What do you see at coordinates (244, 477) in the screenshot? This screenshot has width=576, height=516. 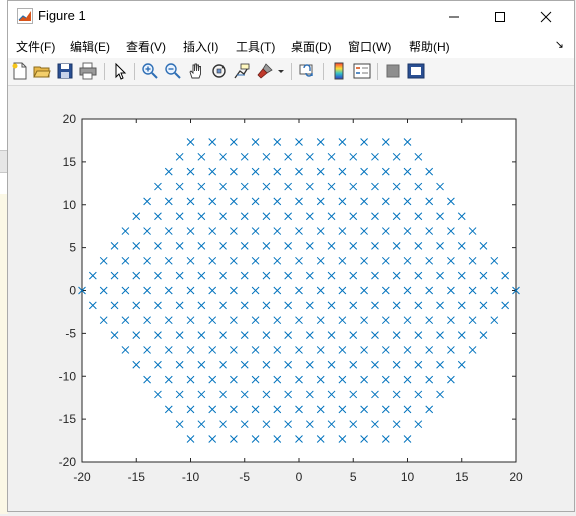 I see `x-tick-label: -5` at bounding box center [244, 477].